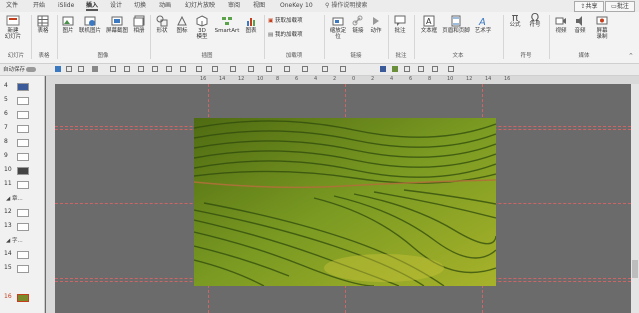  Describe the element at coordinates (376, 31) in the screenshot. I see `action-label: 动作` at that location.